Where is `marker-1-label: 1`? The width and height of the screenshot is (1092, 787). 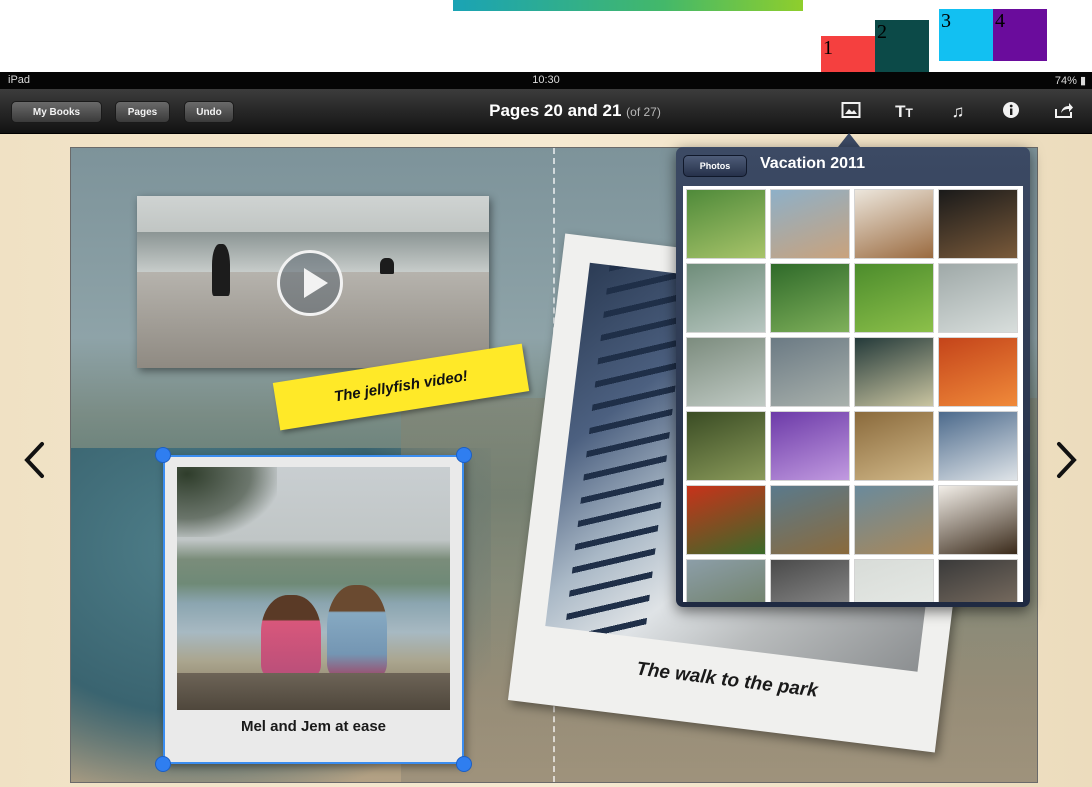 marker-1-label: 1 is located at coordinates (828, 48).